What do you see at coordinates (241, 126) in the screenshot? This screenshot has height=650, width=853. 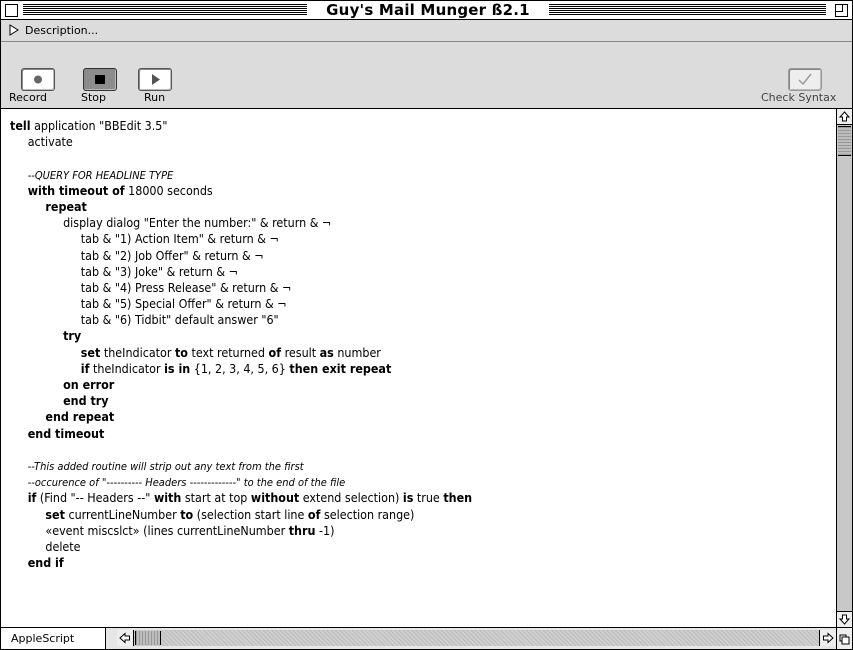 I see `script-line: tell application "BBEdit 3.5"` at bounding box center [241, 126].